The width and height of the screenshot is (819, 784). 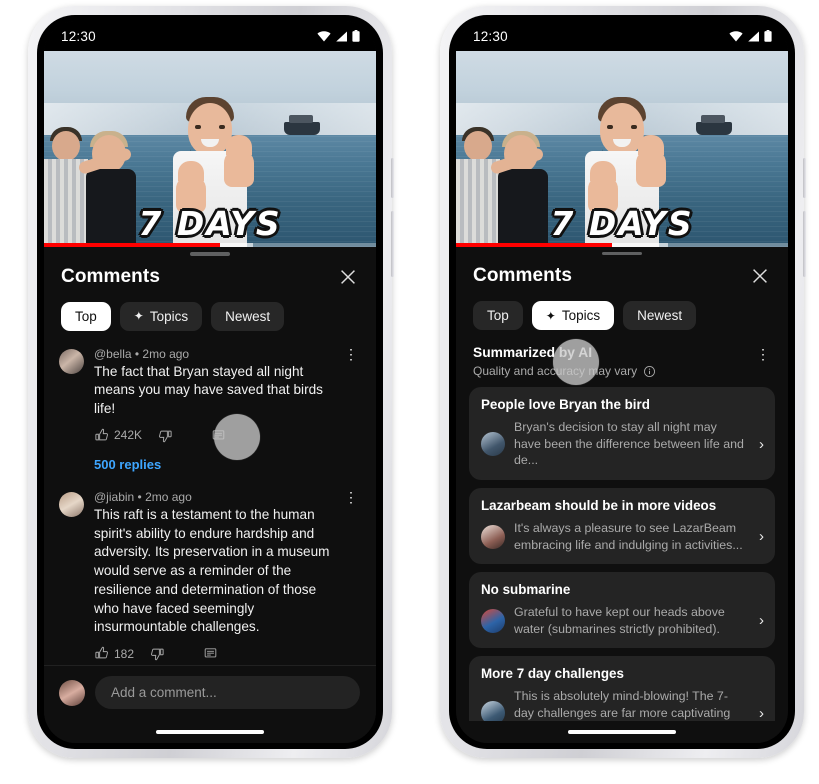 I want to click on comments-title: Comments, so click(x=522, y=276).